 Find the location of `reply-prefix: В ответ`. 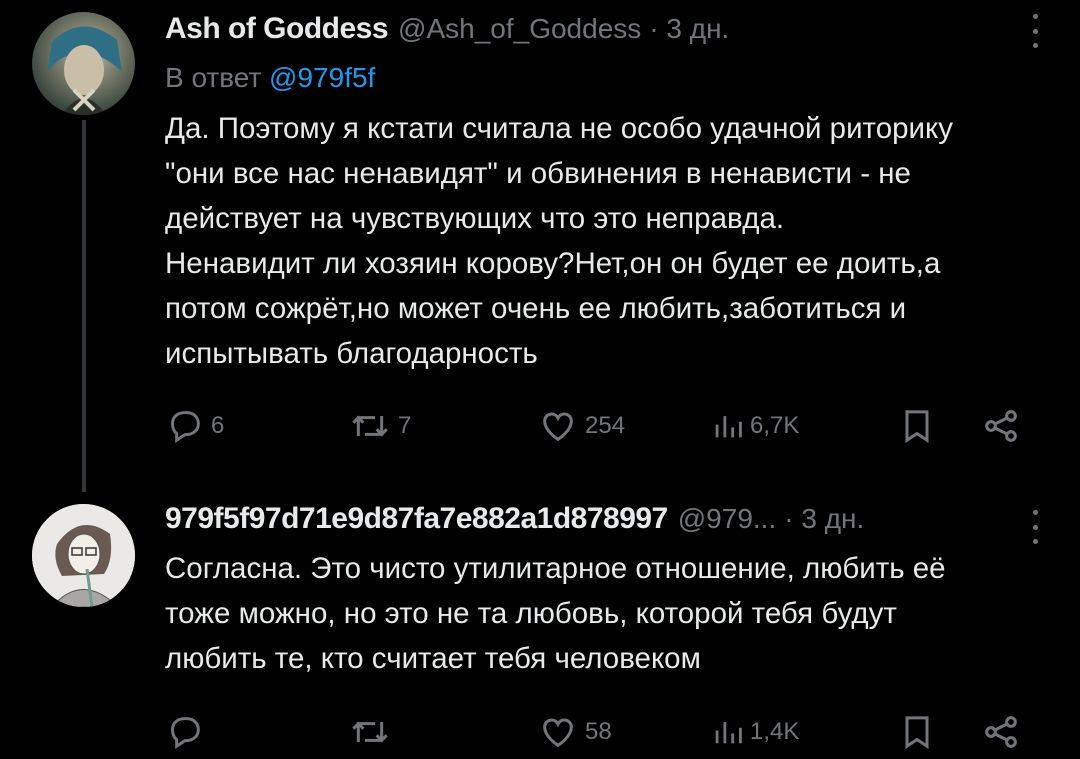

reply-prefix: В ответ is located at coordinates (213, 77).